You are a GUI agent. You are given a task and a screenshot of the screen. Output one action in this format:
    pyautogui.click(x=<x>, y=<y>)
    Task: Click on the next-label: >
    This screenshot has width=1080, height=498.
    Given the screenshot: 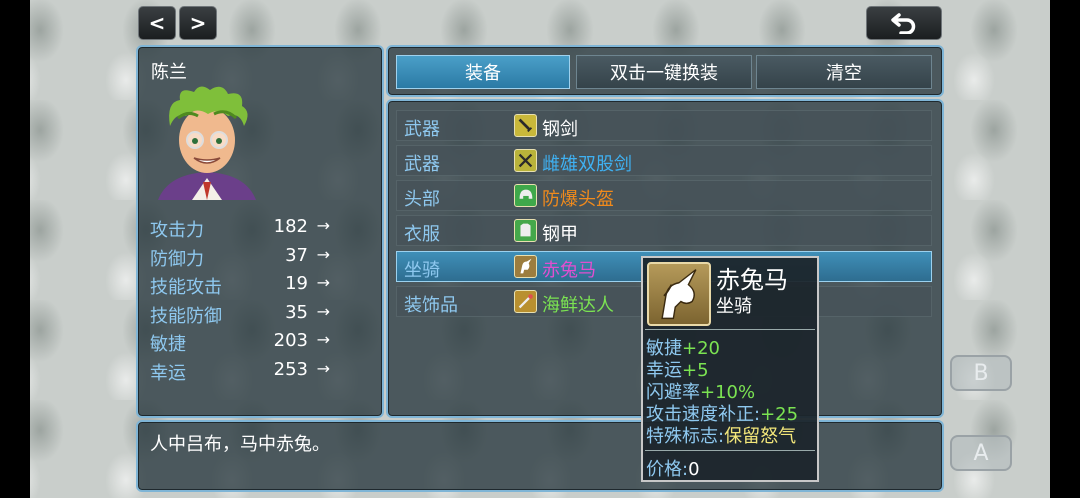 What is the action you would take?
    pyautogui.click(x=198, y=23)
    